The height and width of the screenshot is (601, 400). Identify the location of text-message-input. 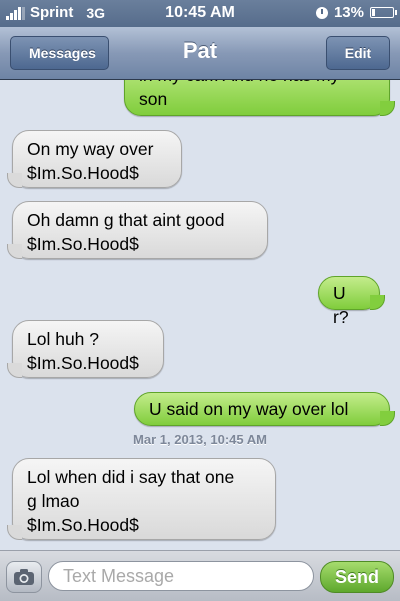
(181, 576).